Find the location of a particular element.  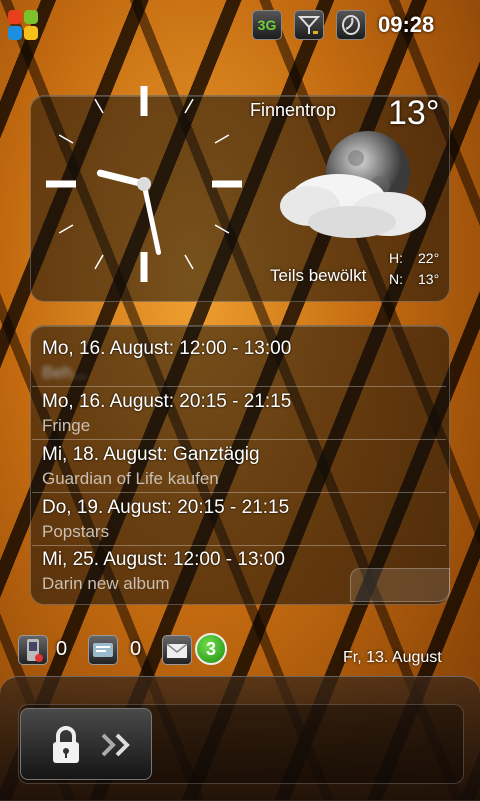

email-count-badge: 3 is located at coordinates (211, 649).